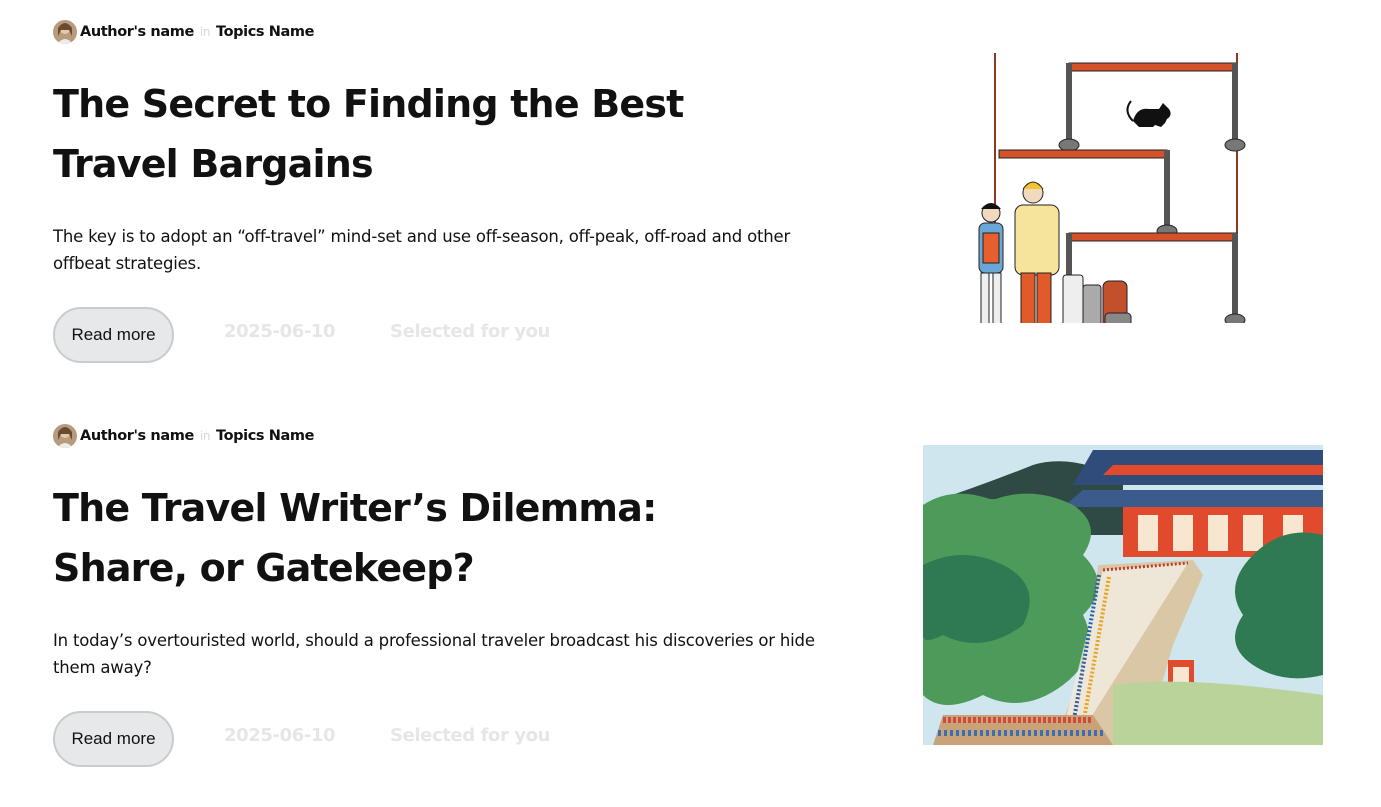  I want to click on travel-queue-illustration, so click(1112, 188).